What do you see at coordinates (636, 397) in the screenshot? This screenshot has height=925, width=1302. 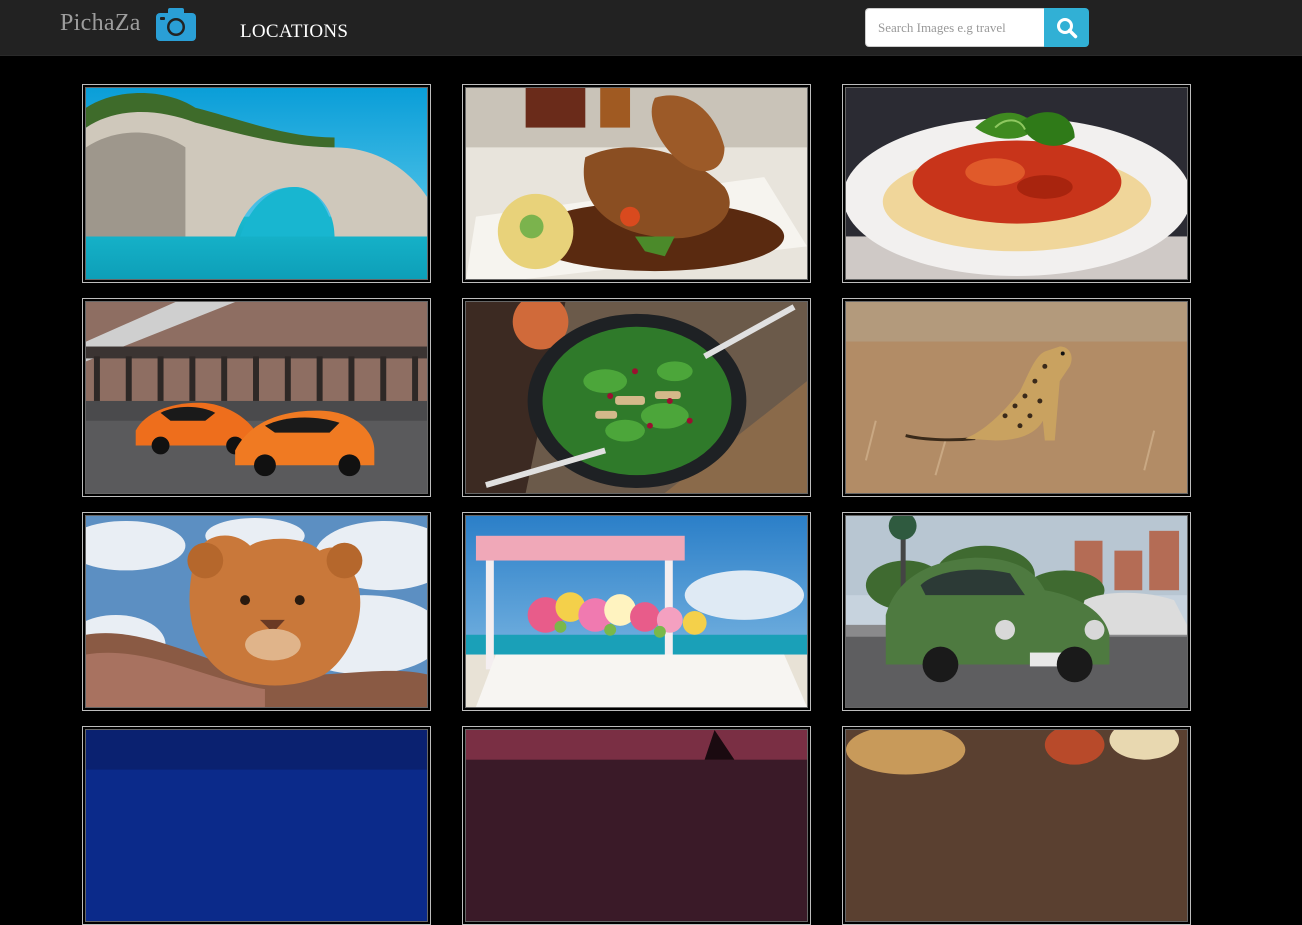 I see `gallery-image-spinach-salad` at bounding box center [636, 397].